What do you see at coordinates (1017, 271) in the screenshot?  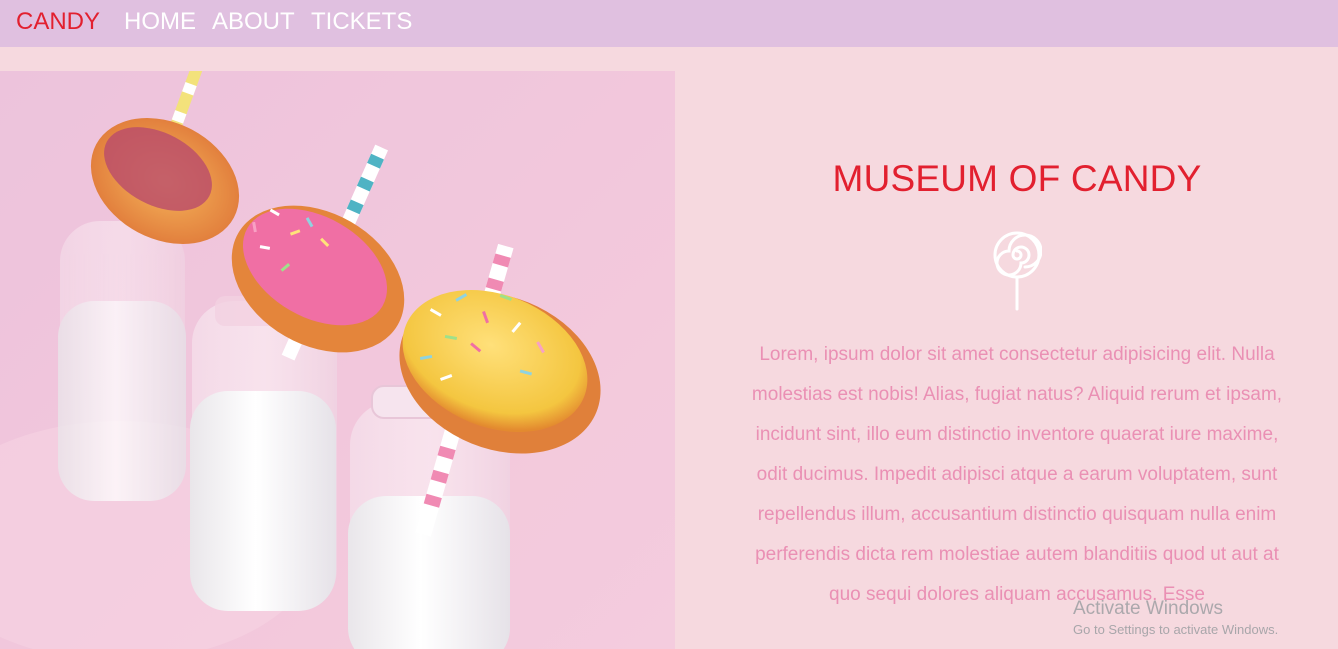 I see `lollipop-icon` at bounding box center [1017, 271].